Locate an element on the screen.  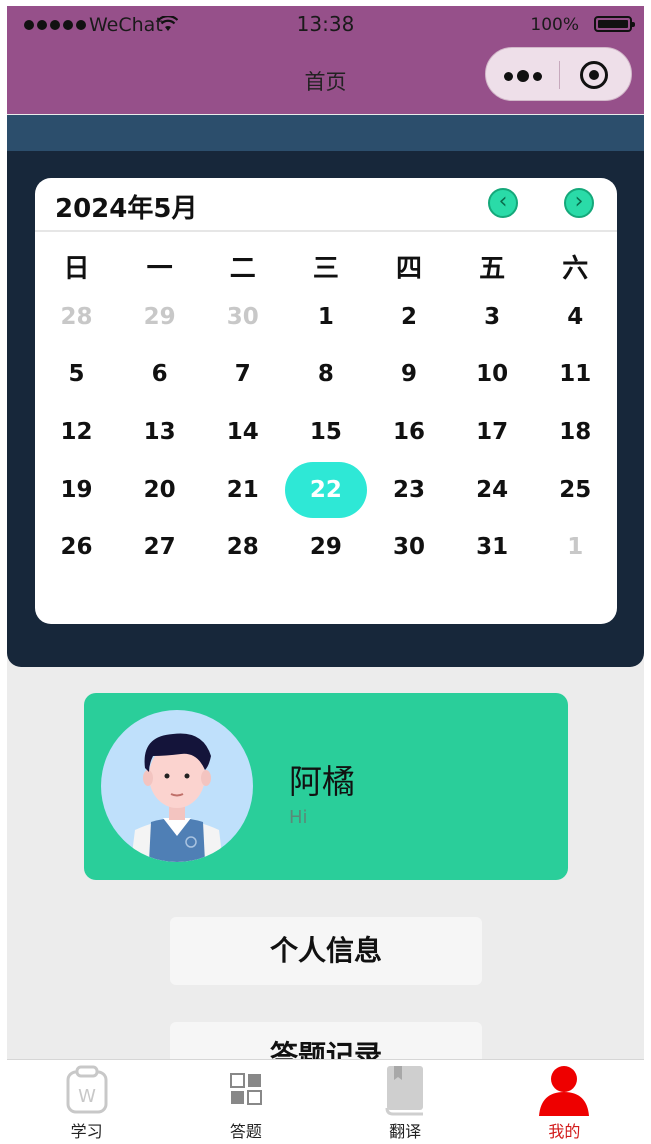
avatar is located at coordinates (177, 786).